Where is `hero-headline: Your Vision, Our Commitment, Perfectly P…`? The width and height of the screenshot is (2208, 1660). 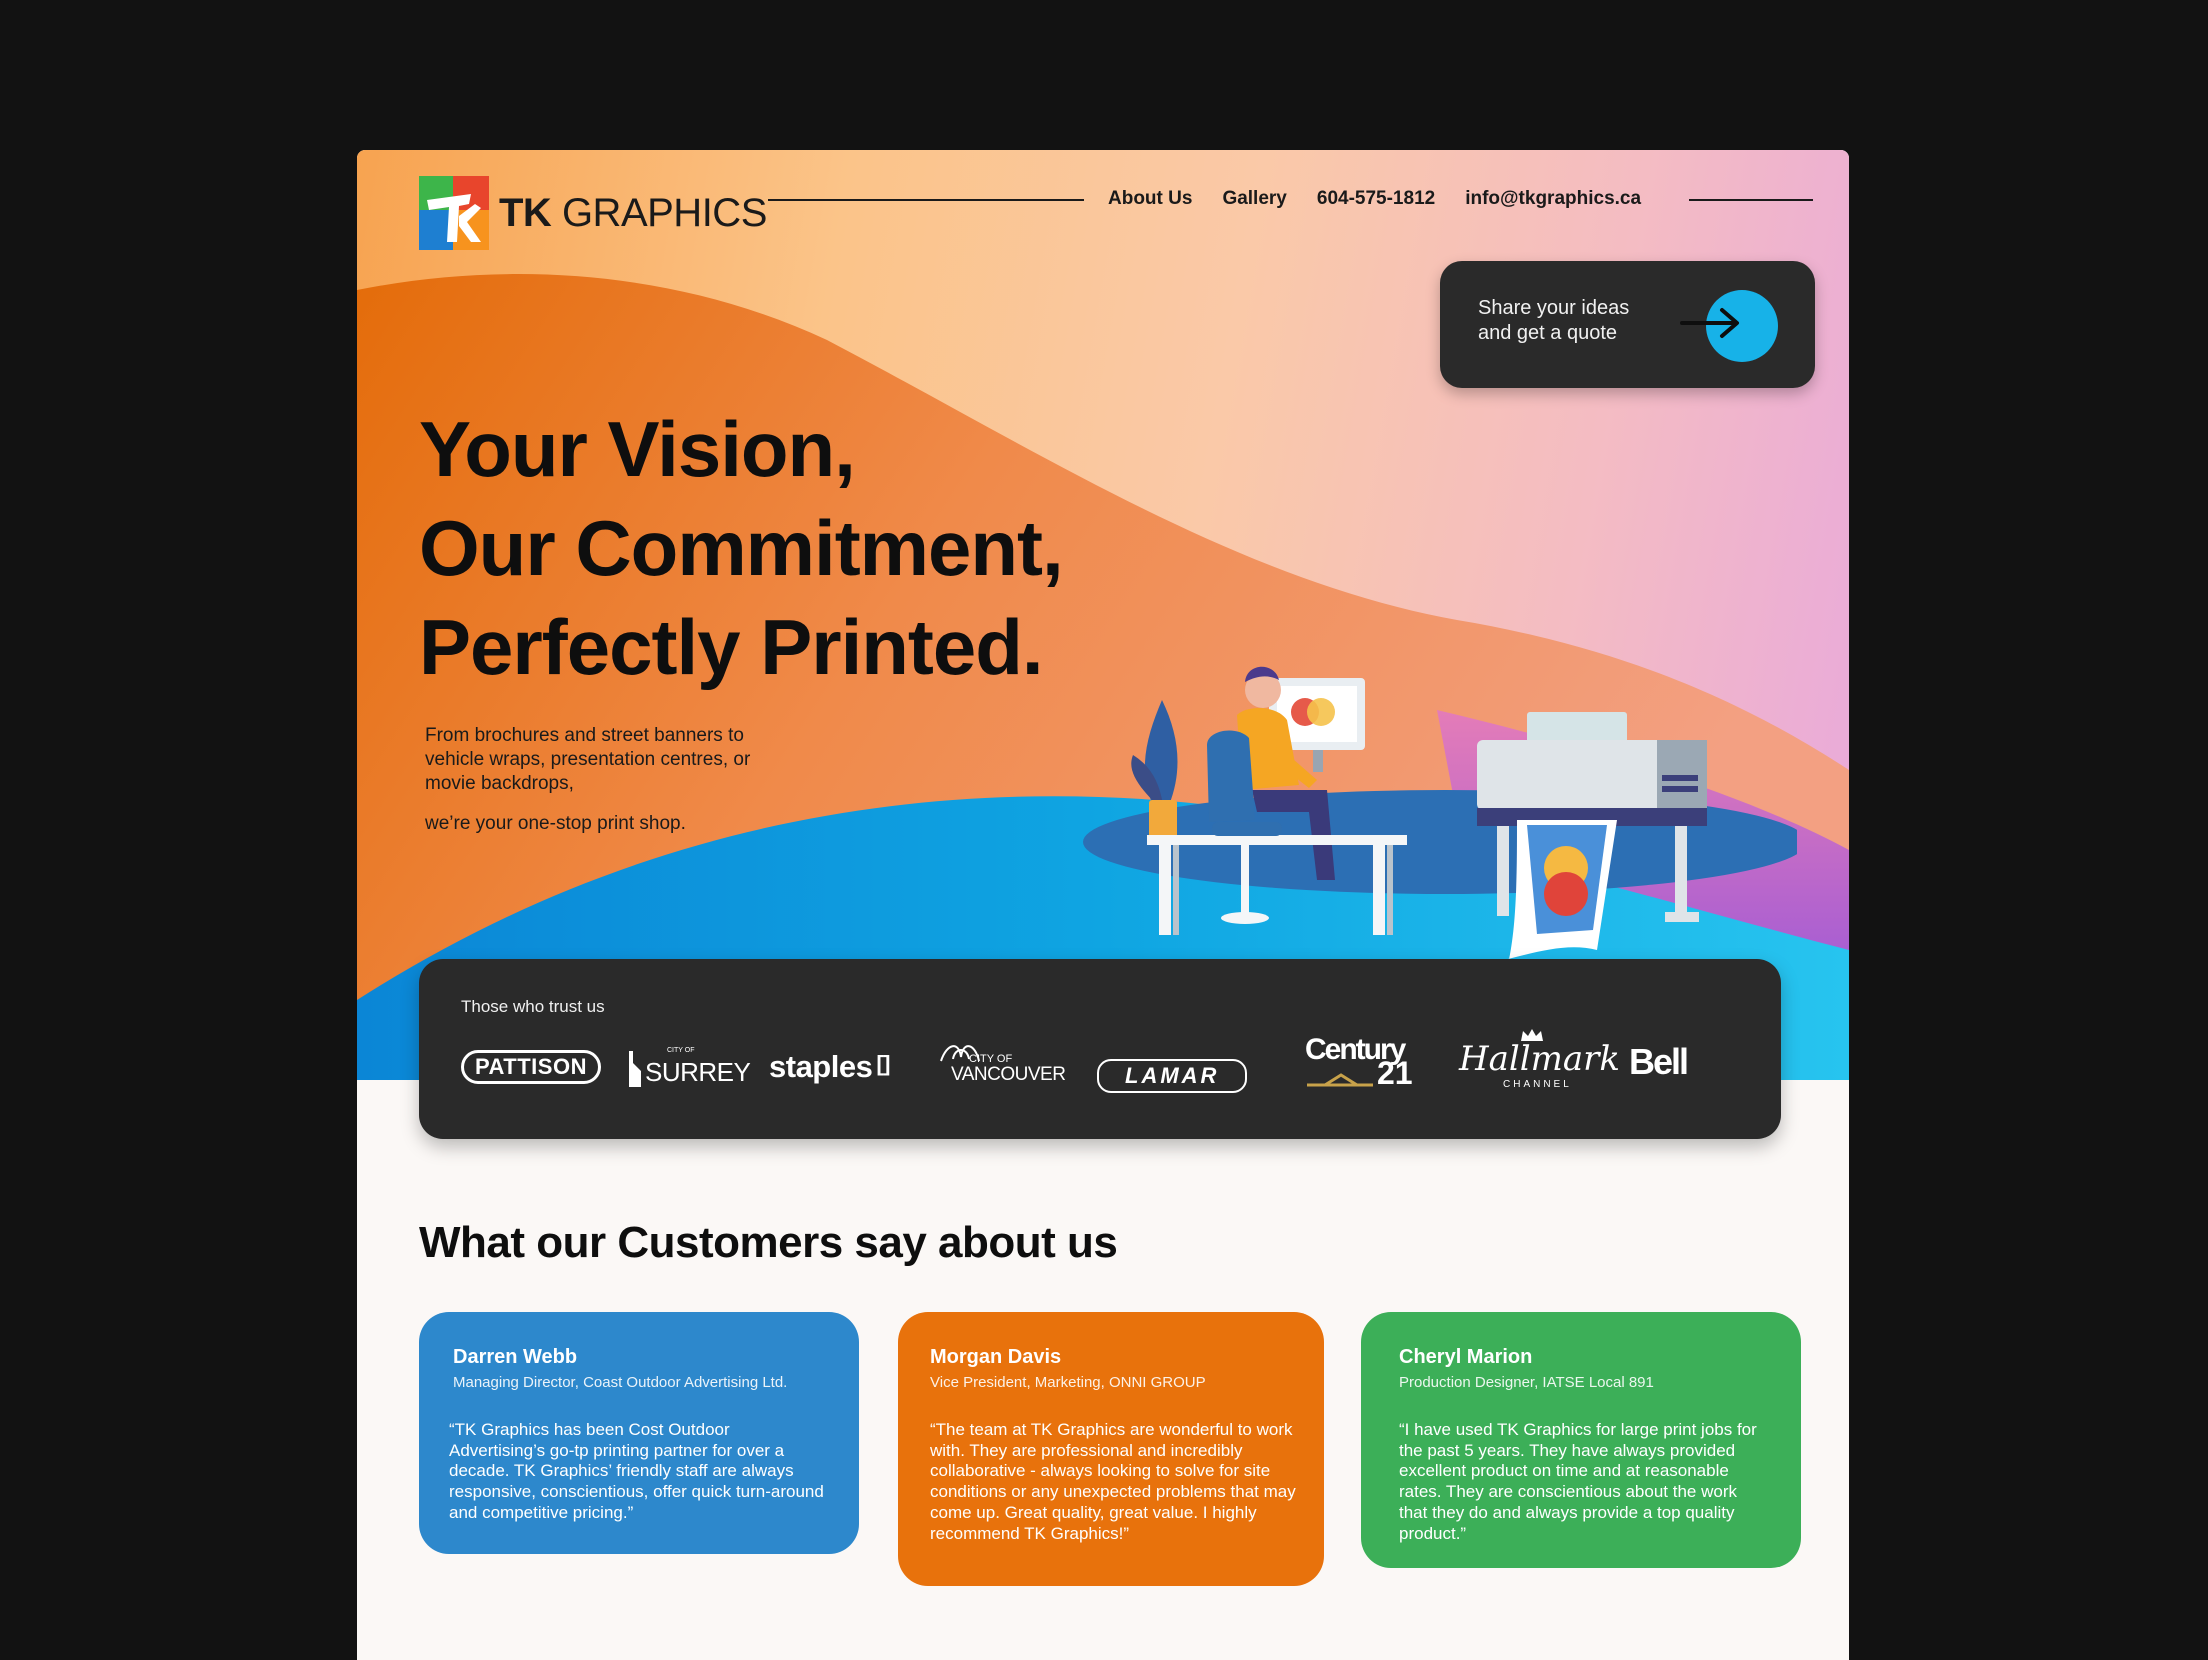 hero-headline: Your Vision, Our Commitment, Perfectly P… is located at coordinates (741, 548).